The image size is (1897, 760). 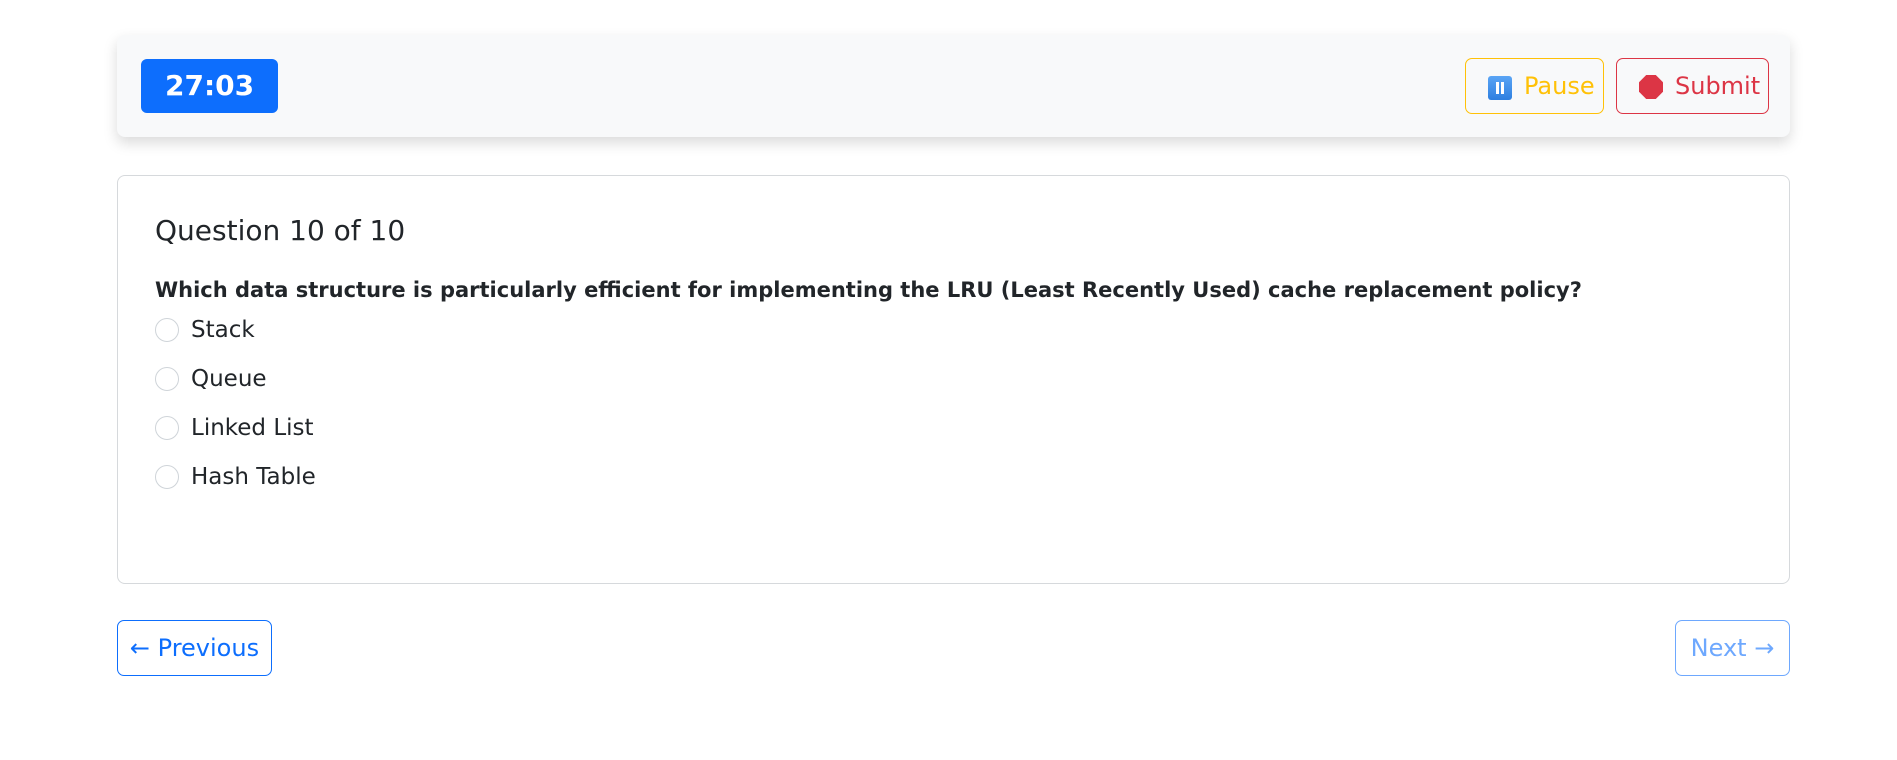 I want to click on submit-button: Submit, so click(x=1692, y=86).